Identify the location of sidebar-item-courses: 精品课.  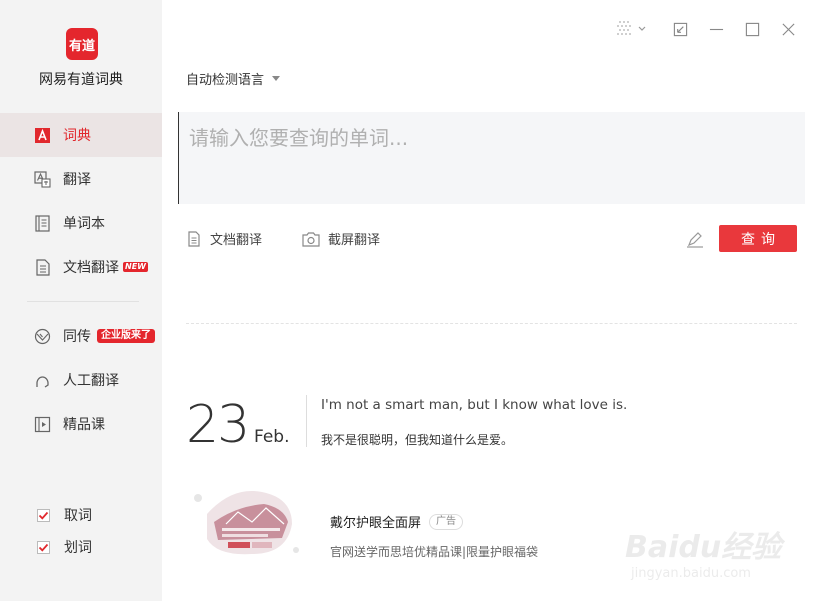
(81, 424).